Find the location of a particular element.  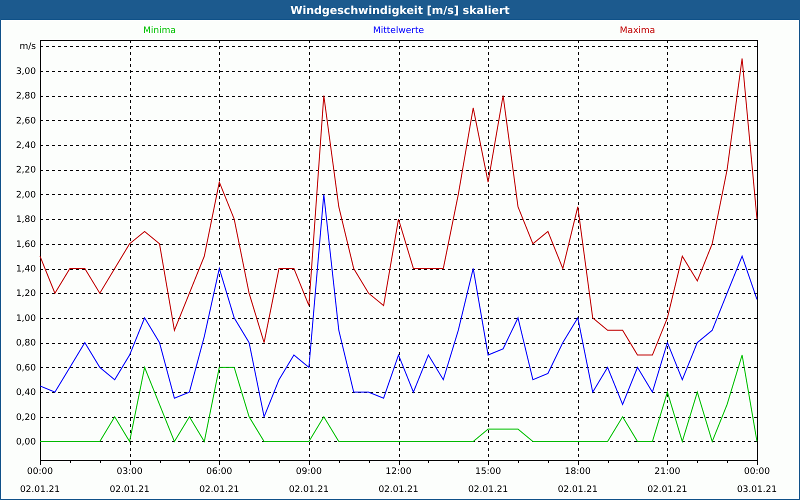

legend-label: Minima is located at coordinates (159, 31).